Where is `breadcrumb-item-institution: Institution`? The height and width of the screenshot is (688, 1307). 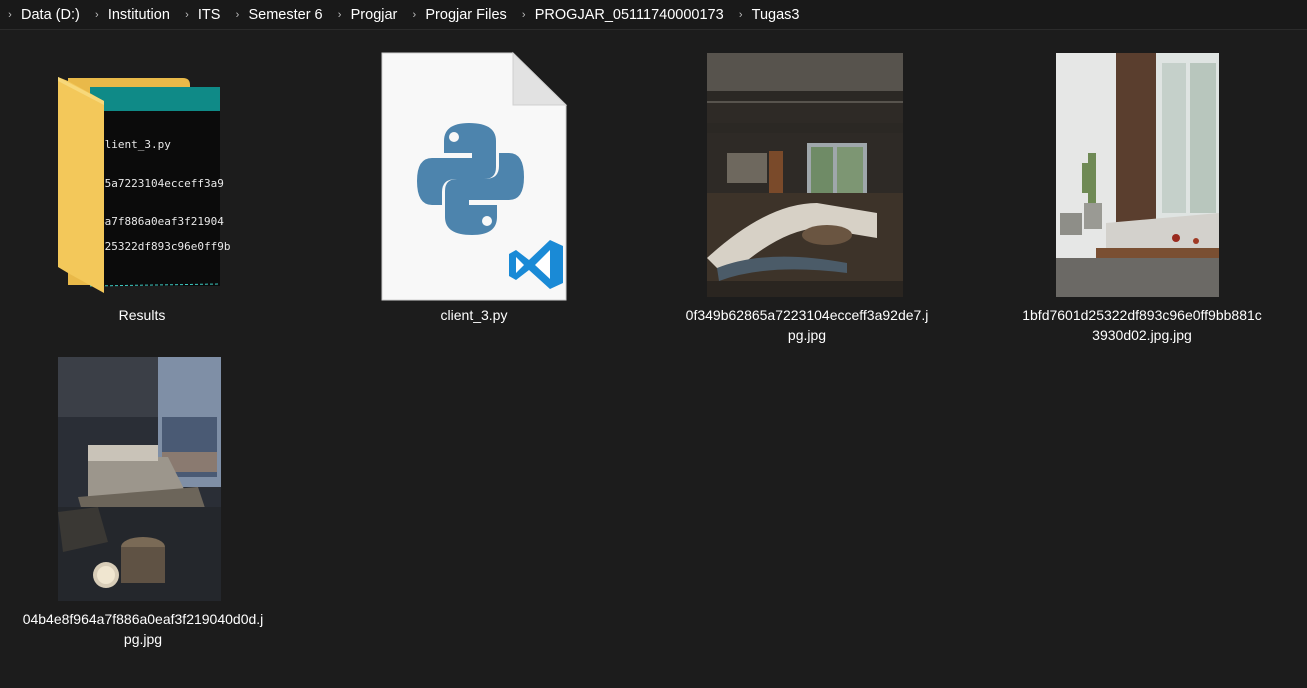
breadcrumb-item-institution: Institution is located at coordinates (142, 15).